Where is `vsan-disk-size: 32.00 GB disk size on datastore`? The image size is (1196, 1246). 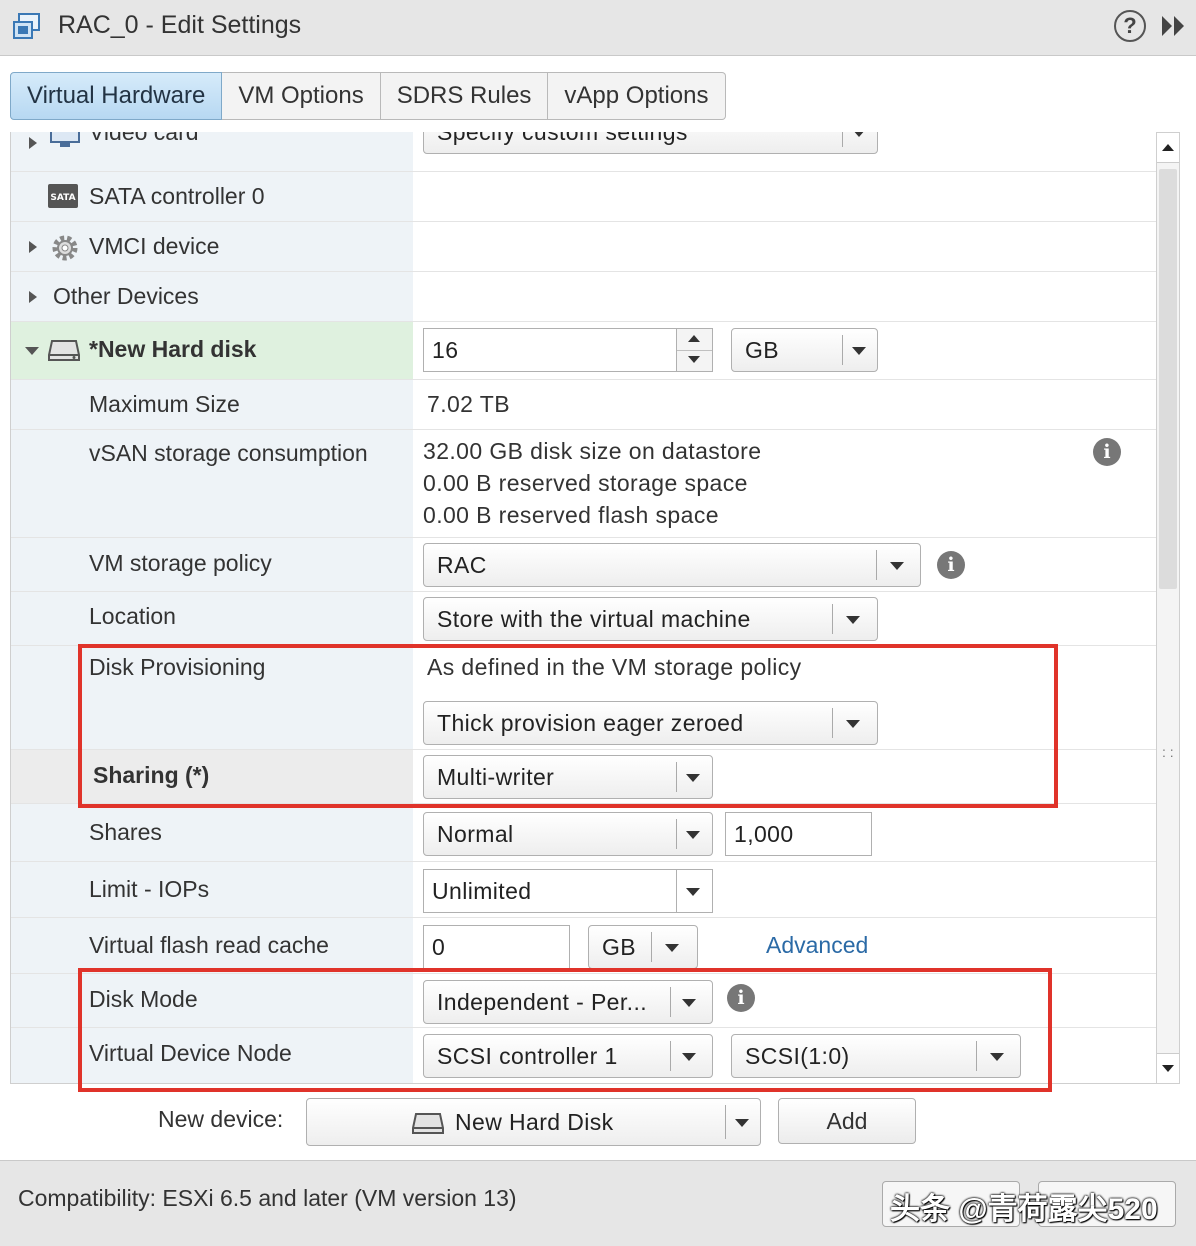 vsan-disk-size: 32.00 GB disk size on datastore is located at coordinates (592, 451).